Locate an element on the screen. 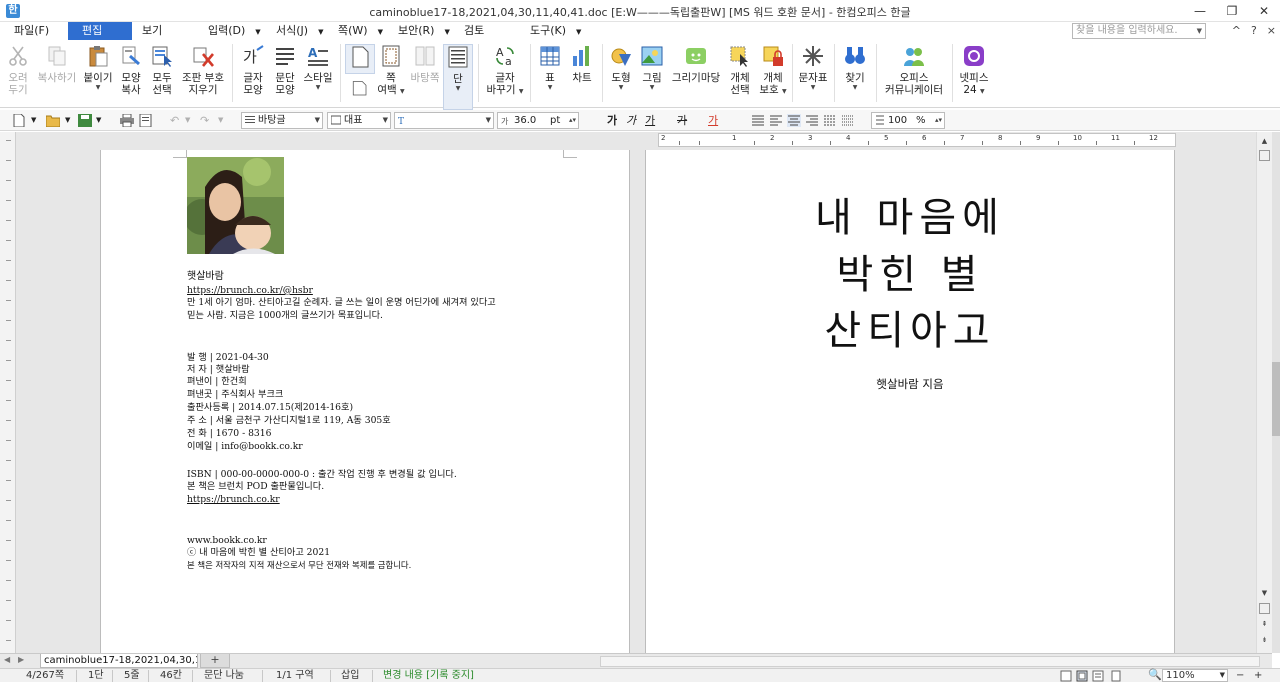  prev-page-icon: ⇞ is located at coordinates (1264, 624).